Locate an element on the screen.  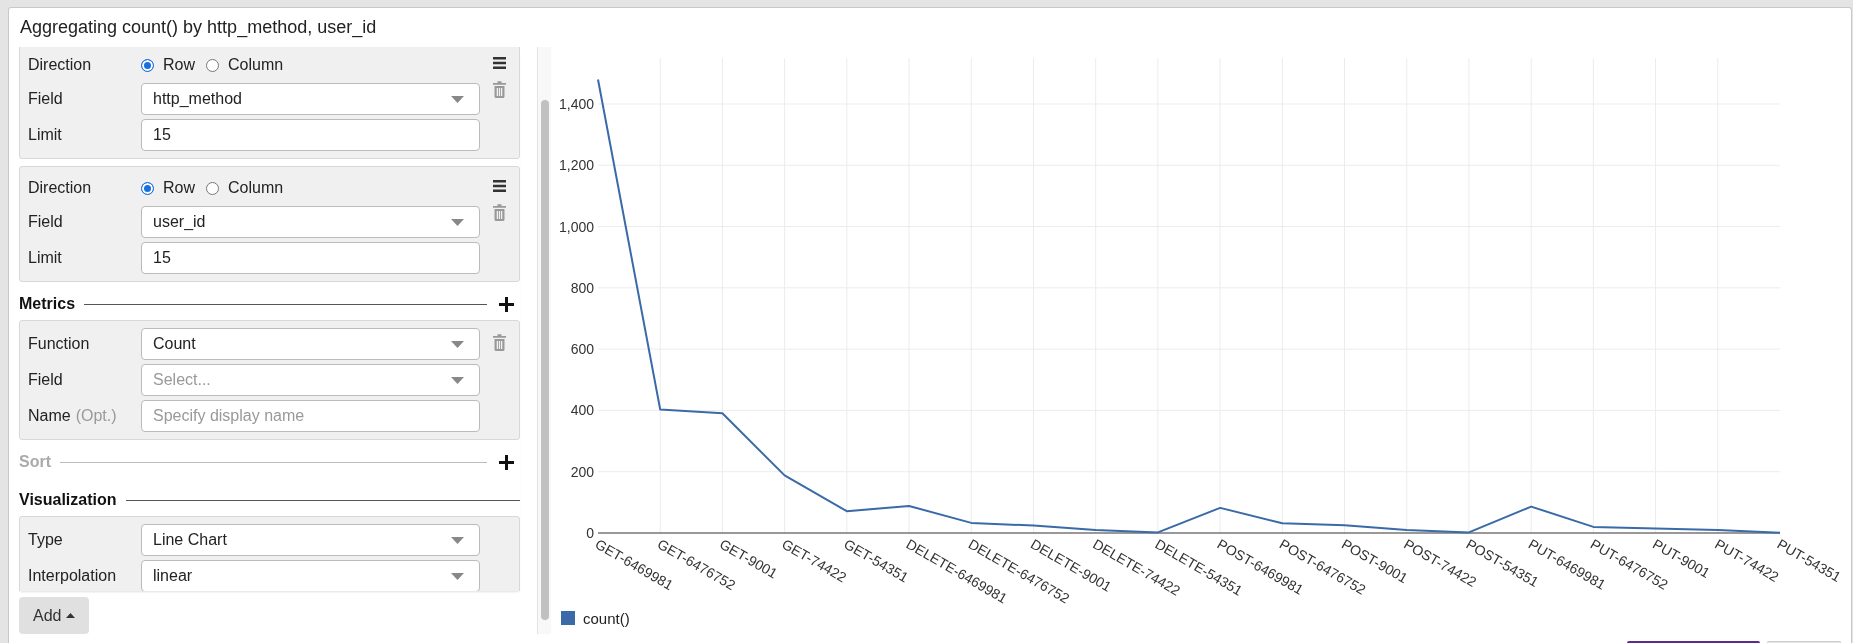
caret-up-icon is located at coordinates (71, 615).